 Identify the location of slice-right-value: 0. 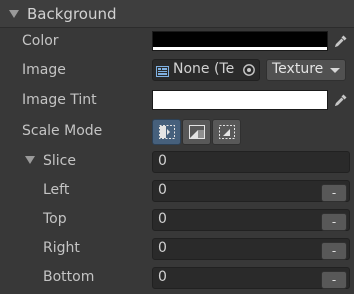
(162, 248).